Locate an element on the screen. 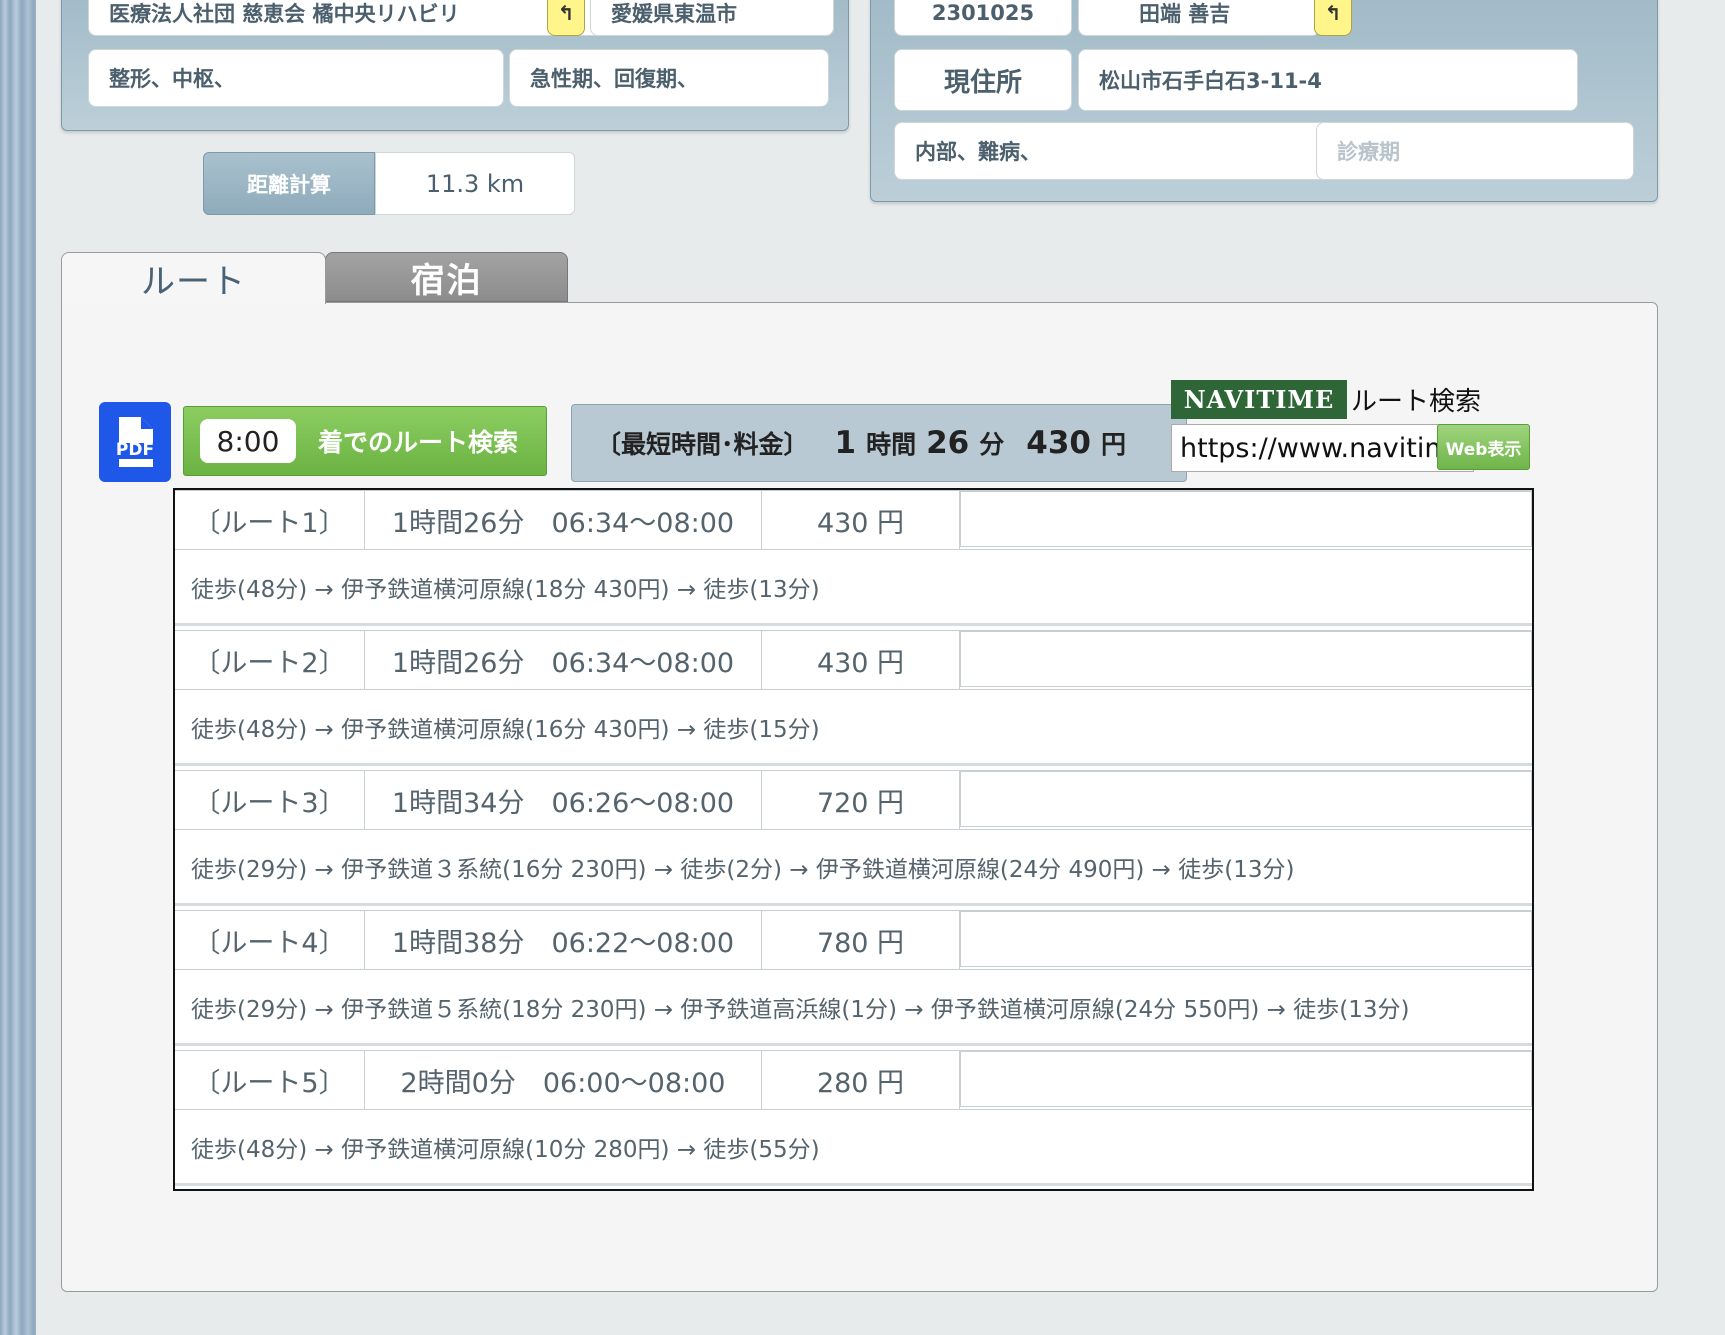 The width and height of the screenshot is (1725, 1335). web-view-label: Web表示 is located at coordinates (1483, 449).